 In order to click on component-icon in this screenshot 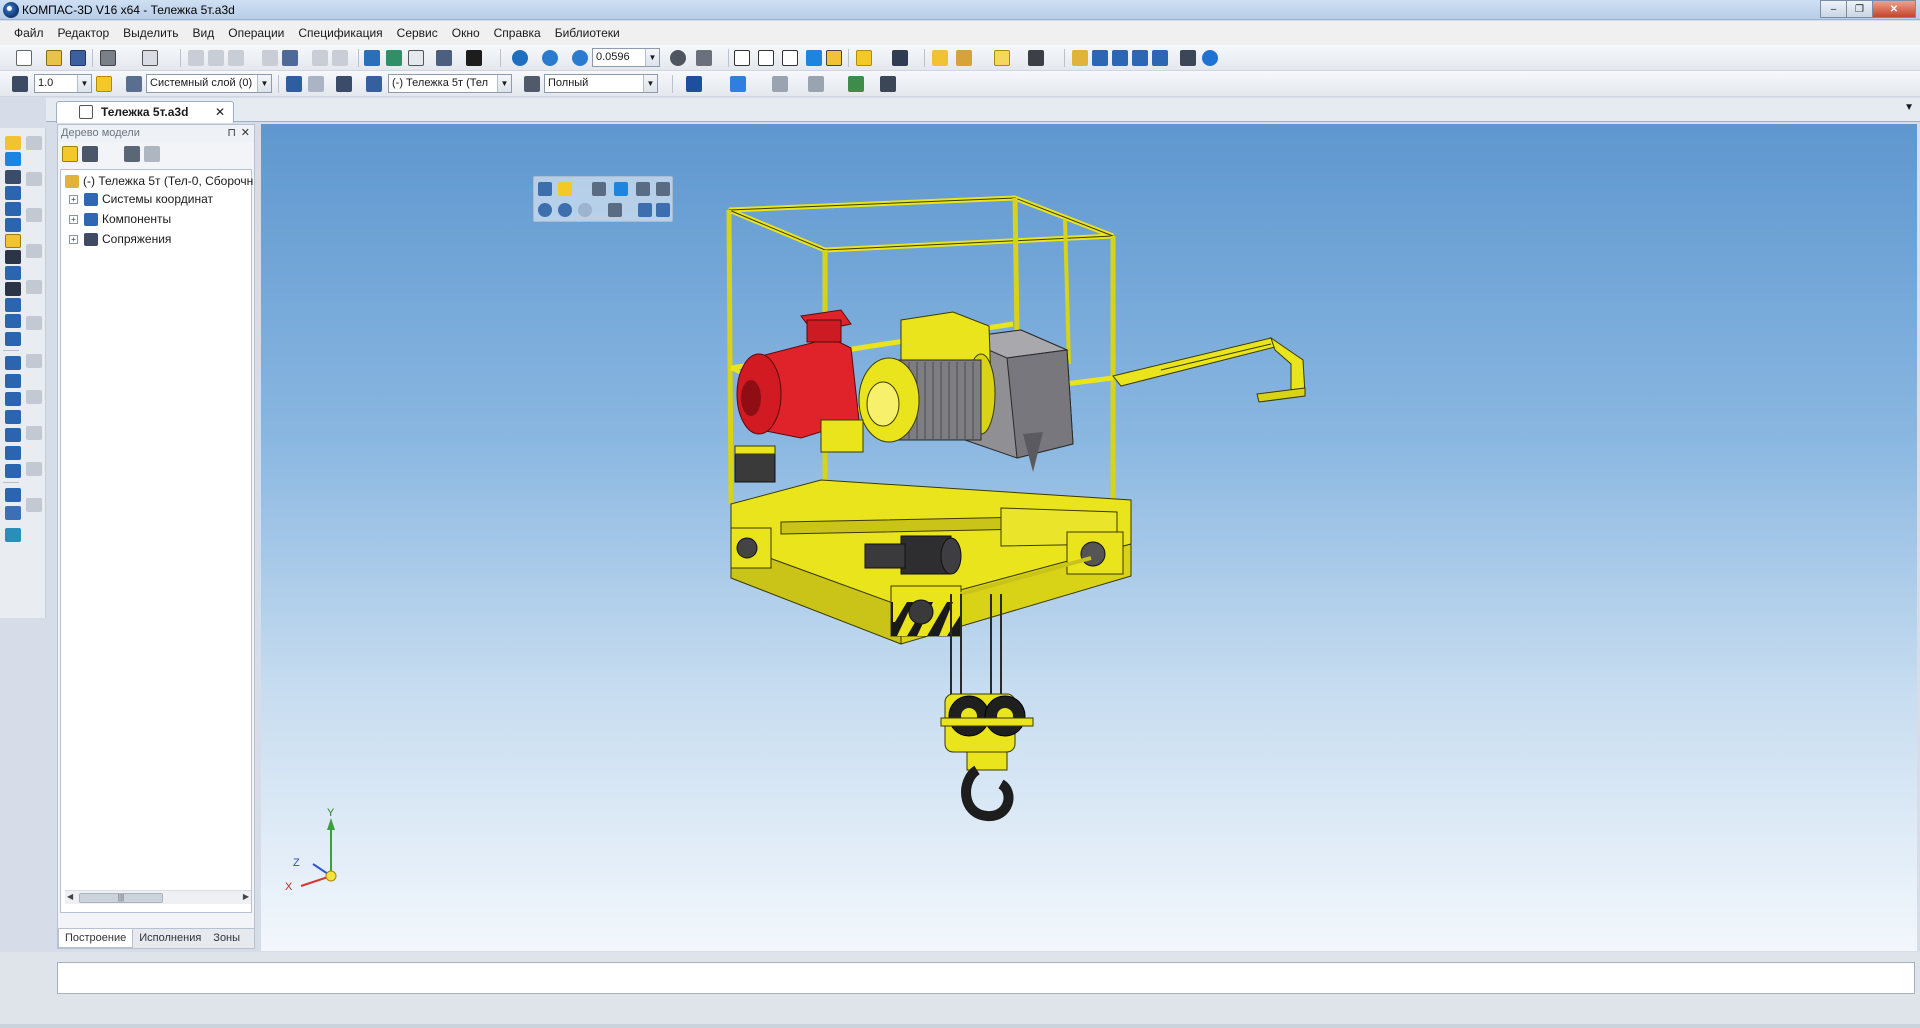, I will do `click(940, 58)`.